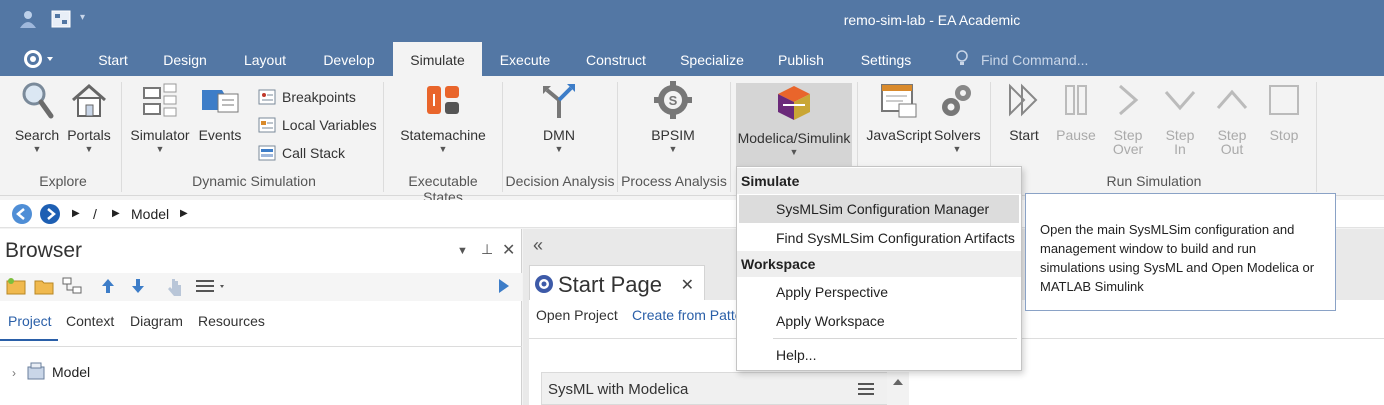 This screenshot has width=1384, height=405. Describe the element at coordinates (538, 245) in the screenshot. I see `collapse-left-icon: «` at that location.